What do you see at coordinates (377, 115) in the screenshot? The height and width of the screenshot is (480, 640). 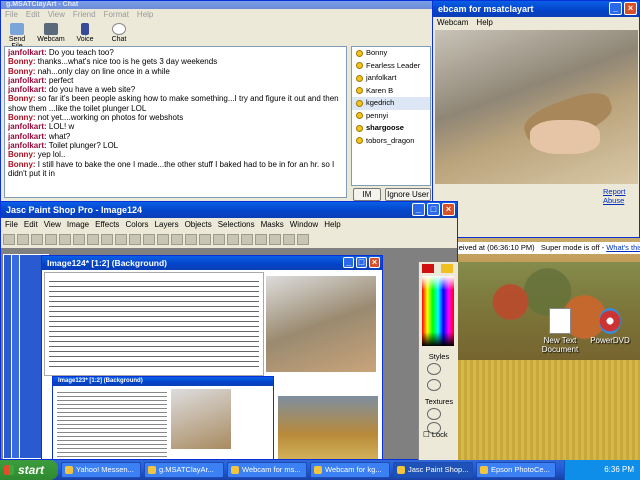 I see `user-name: pennyi` at bounding box center [377, 115].